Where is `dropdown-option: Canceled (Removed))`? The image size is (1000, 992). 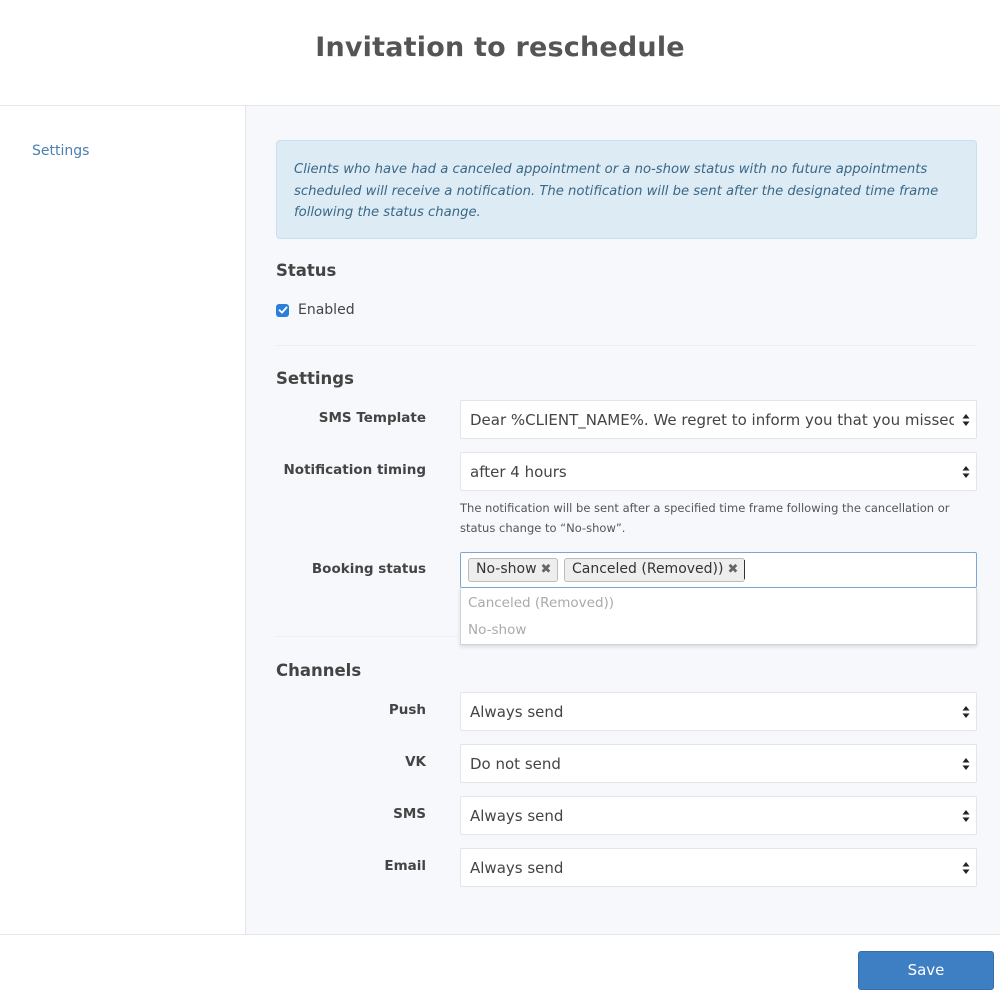
dropdown-option: Canceled (Removed)) is located at coordinates (541, 603).